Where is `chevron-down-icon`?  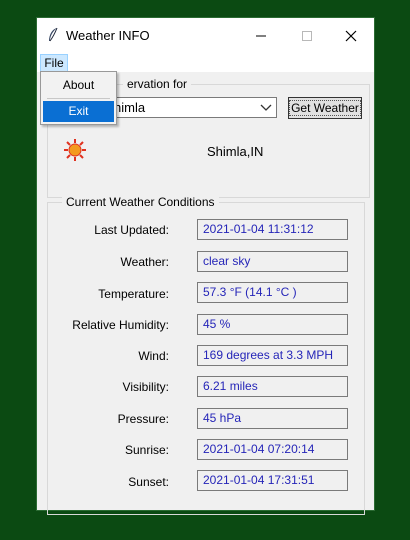 chevron-down-icon is located at coordinates (266, 107).